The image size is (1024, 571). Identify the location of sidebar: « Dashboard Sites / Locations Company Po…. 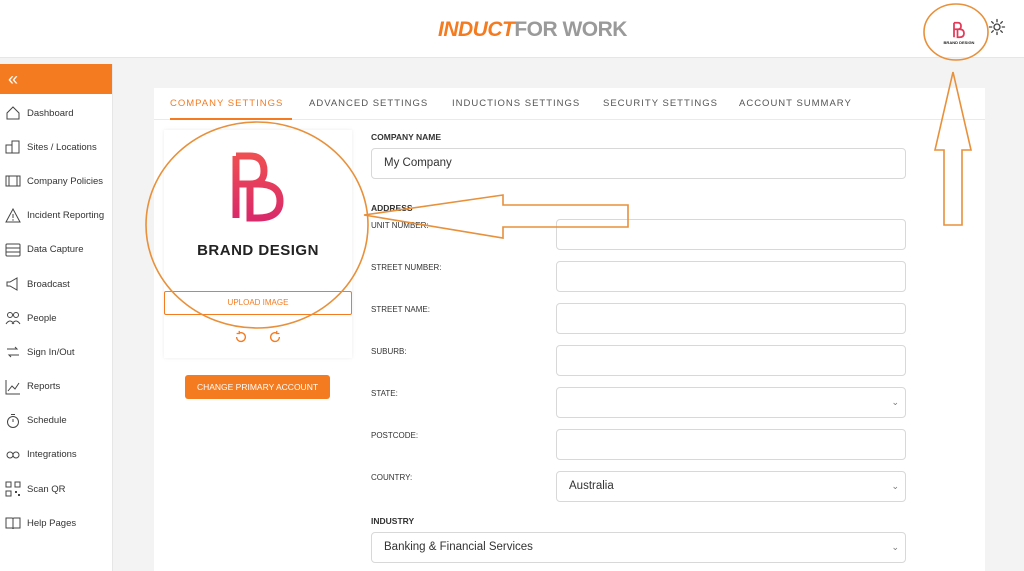
(56, 317).